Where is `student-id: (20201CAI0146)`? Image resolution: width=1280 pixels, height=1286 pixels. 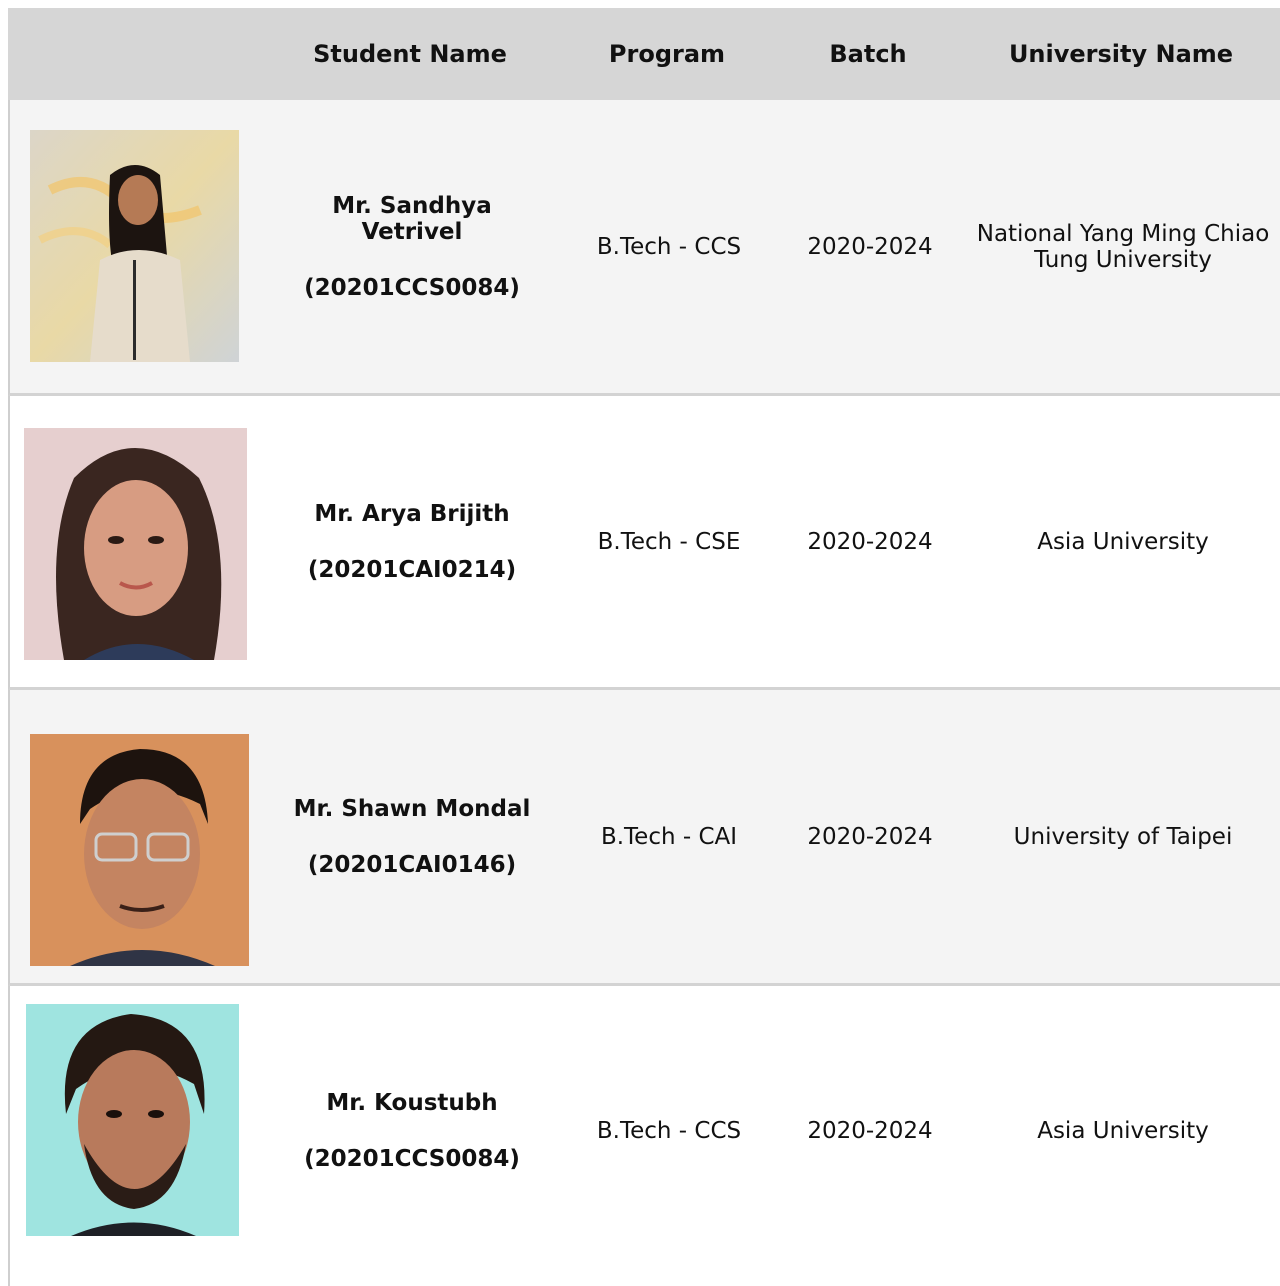
student-id: (20201CAI0146) is located at coordinates (412, 864).